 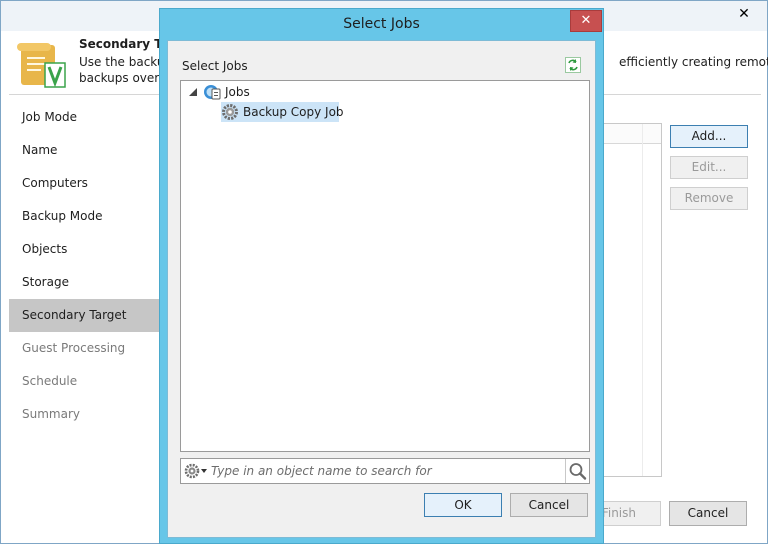 I want to click on ok-button: OK, so click(x=463, y=505).